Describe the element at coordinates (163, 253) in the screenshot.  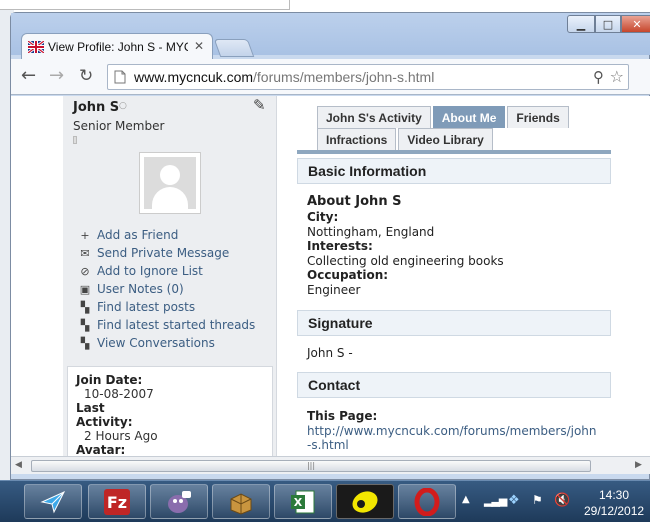
I see `action-label: Send Private Message` at that location.